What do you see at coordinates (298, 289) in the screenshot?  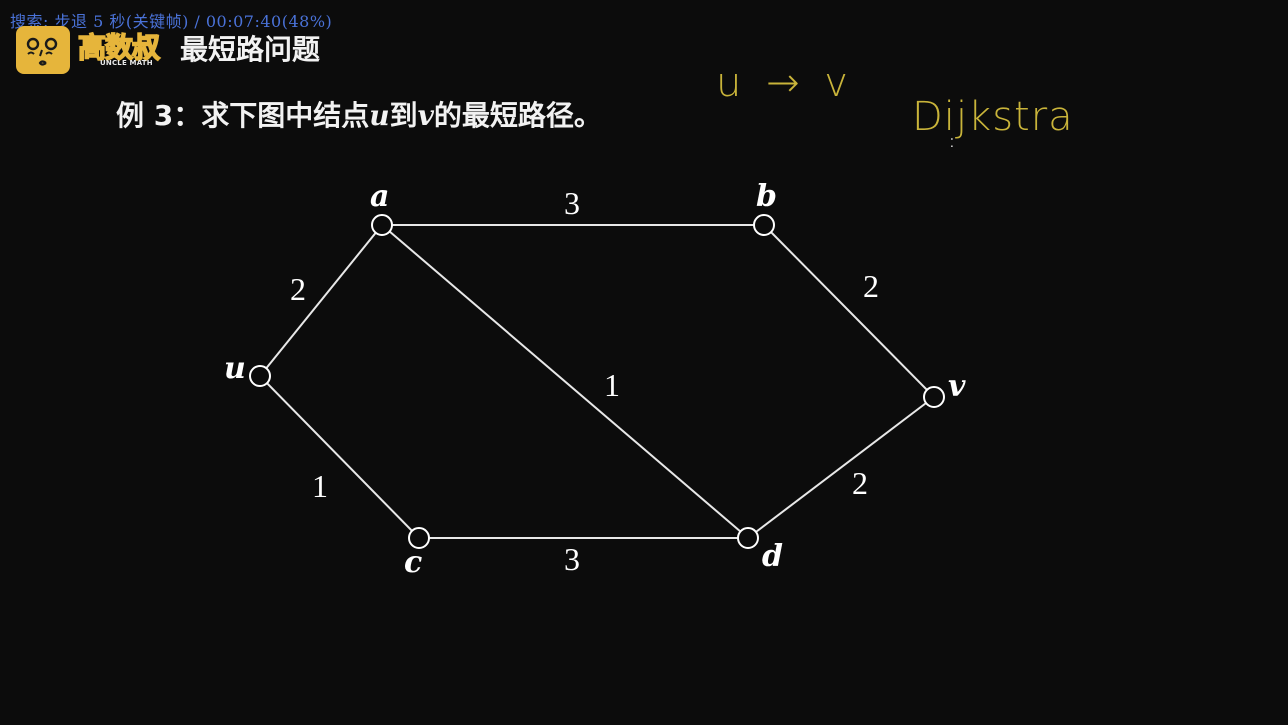 I see `weight-u-a: 2` at bounding box center [298, 289].